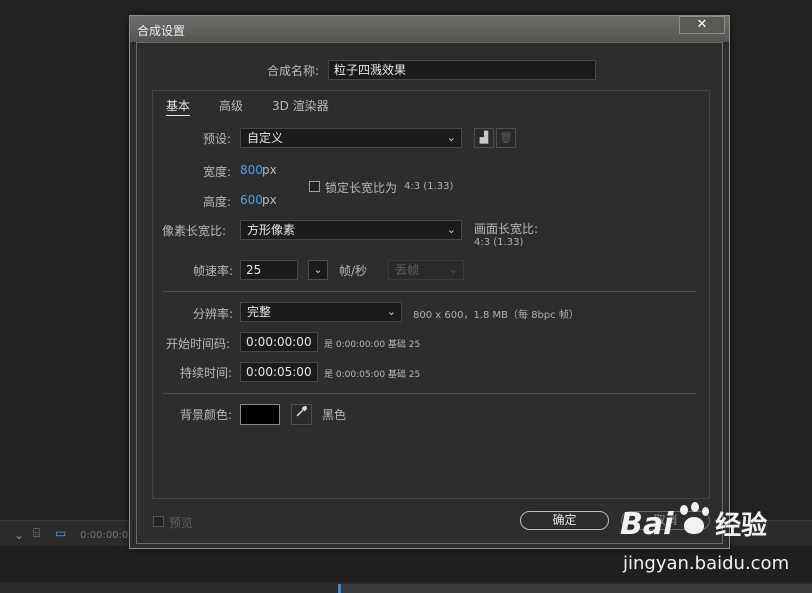  I want to click on duration-value: 0:00:05:00, so click(279, 372).